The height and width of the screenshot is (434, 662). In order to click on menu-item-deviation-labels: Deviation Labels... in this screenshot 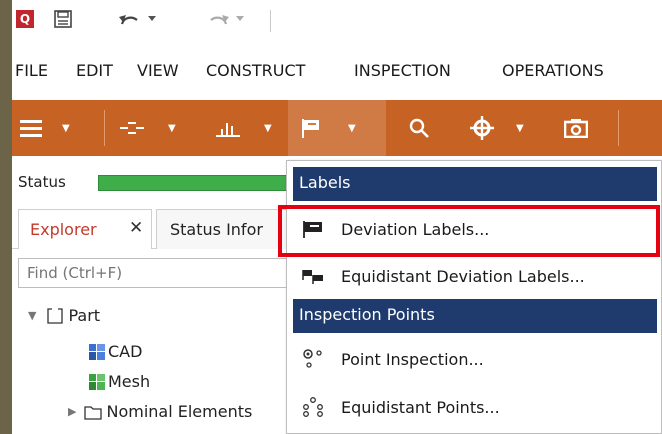, I will do `click(475, 229)`.